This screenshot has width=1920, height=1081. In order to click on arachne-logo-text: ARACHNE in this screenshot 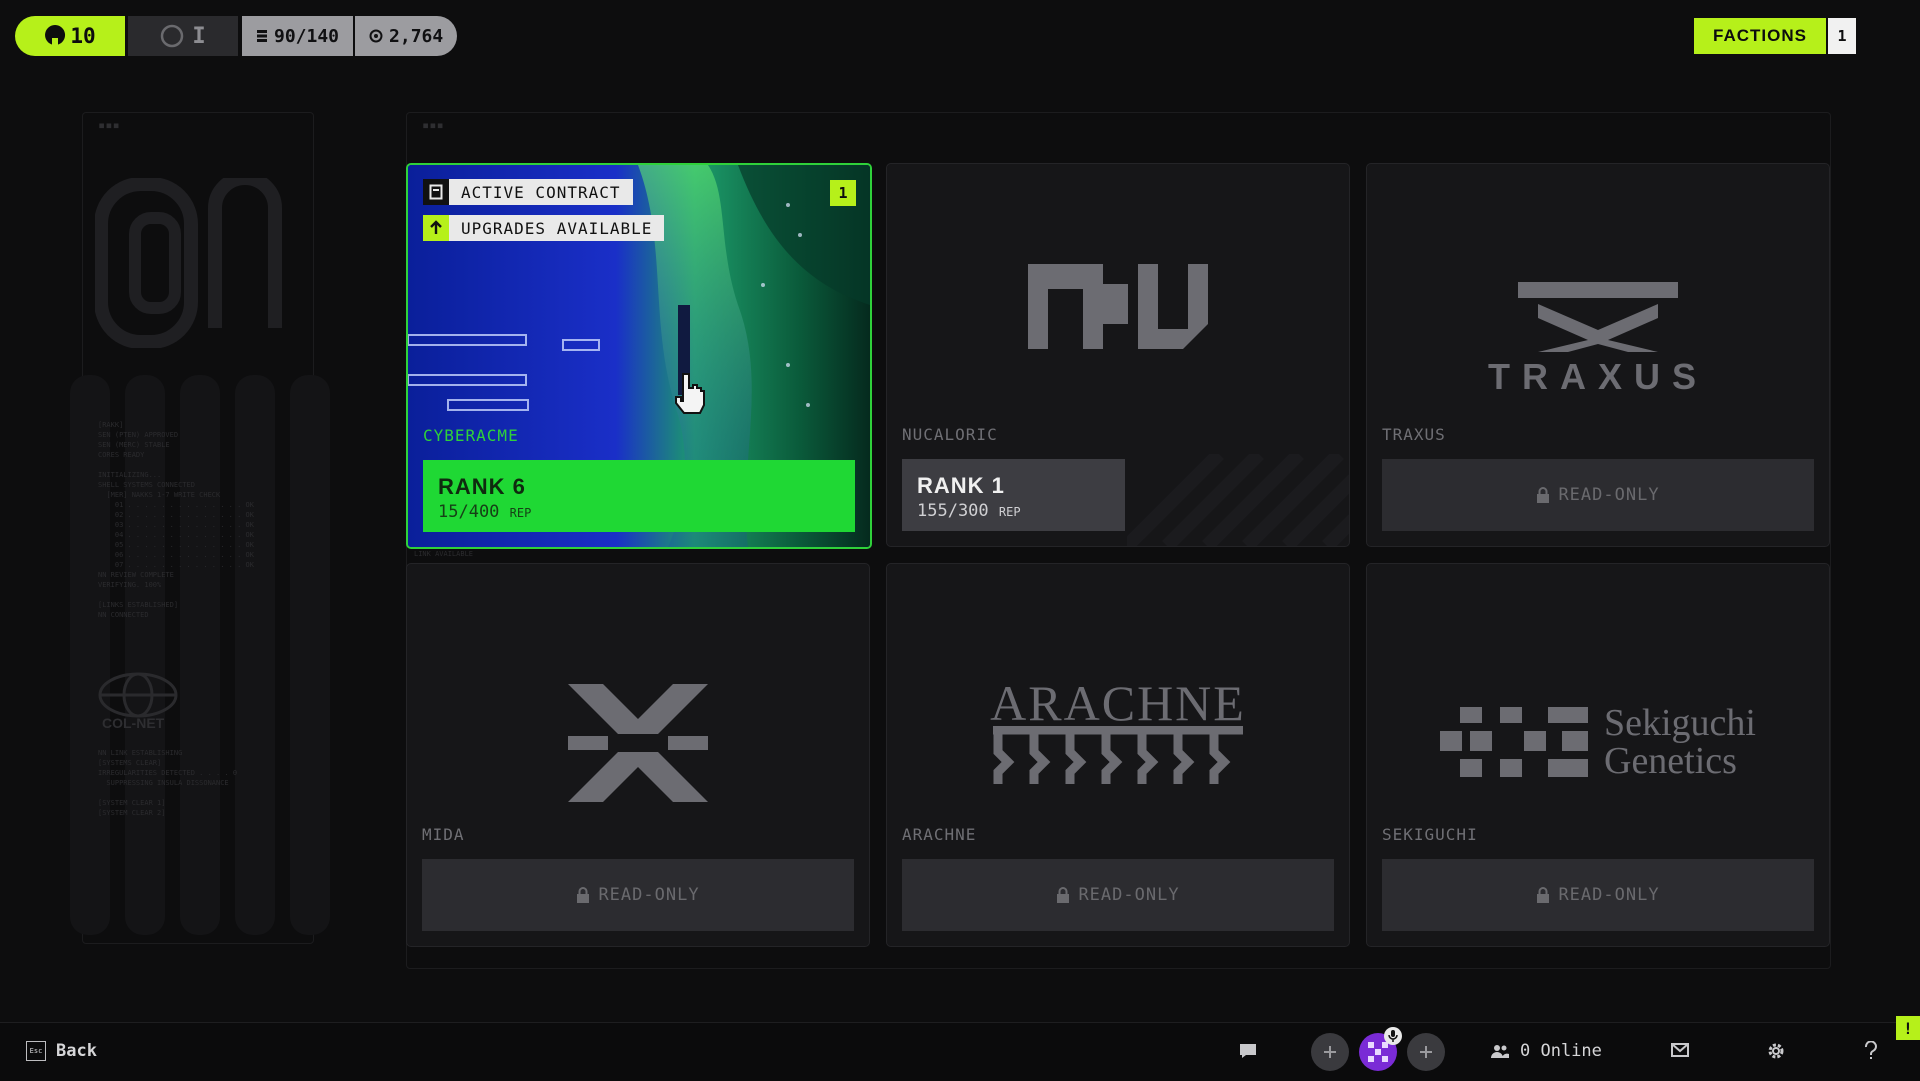, I will do `click(1118, 703)`.